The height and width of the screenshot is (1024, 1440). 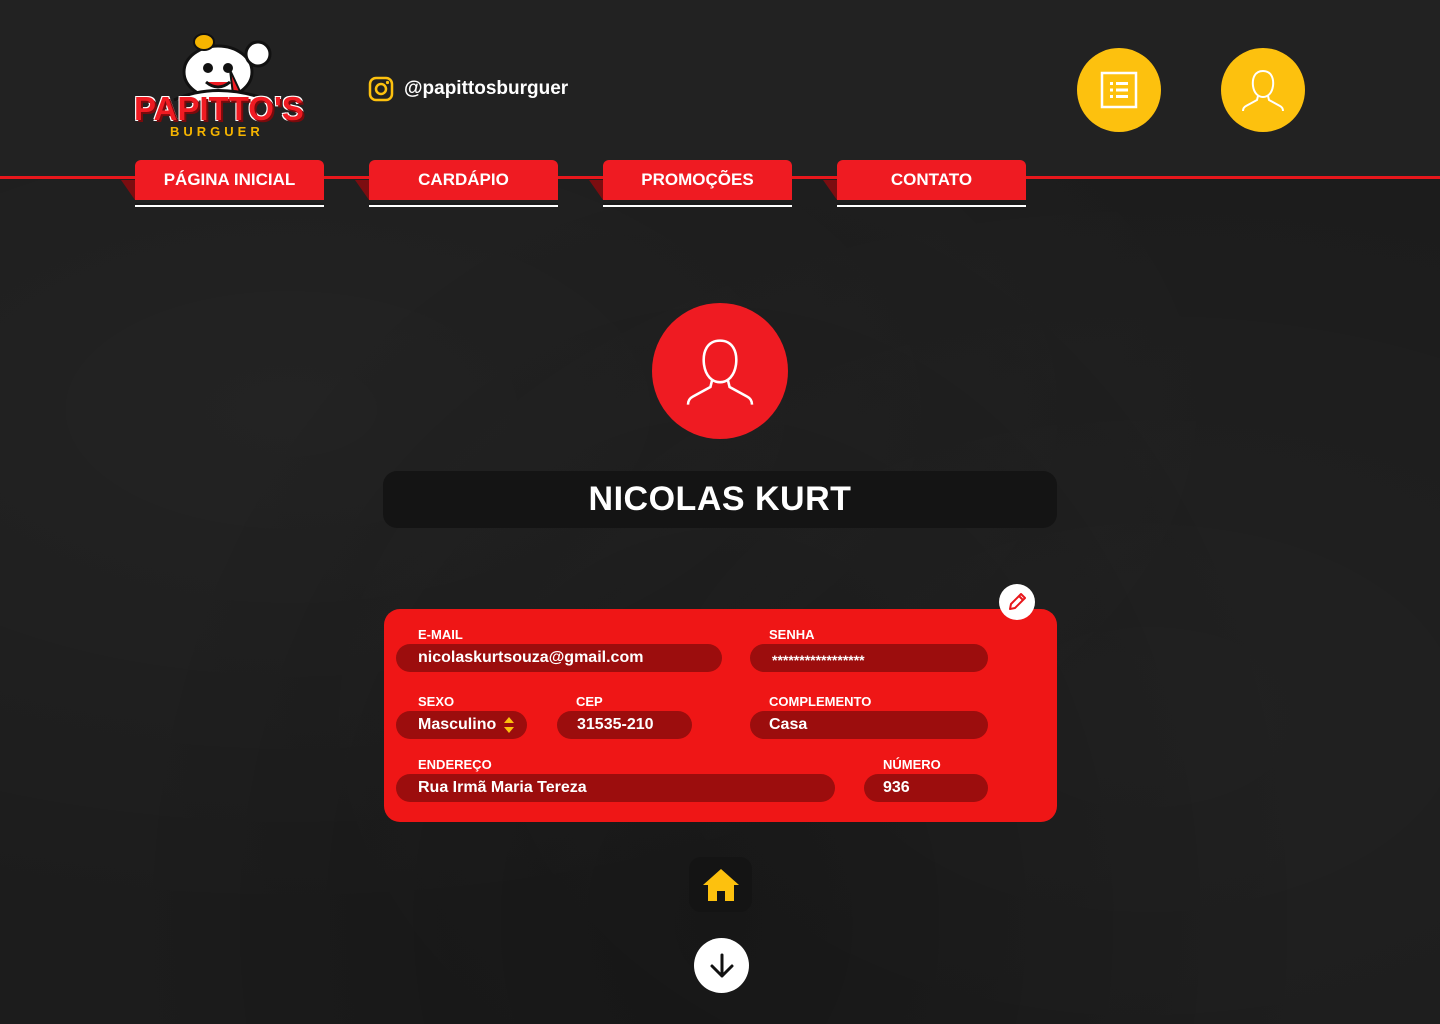 I want to click on address-field: Rua Irmã Maria Tereza, so click(x=615, y=788).